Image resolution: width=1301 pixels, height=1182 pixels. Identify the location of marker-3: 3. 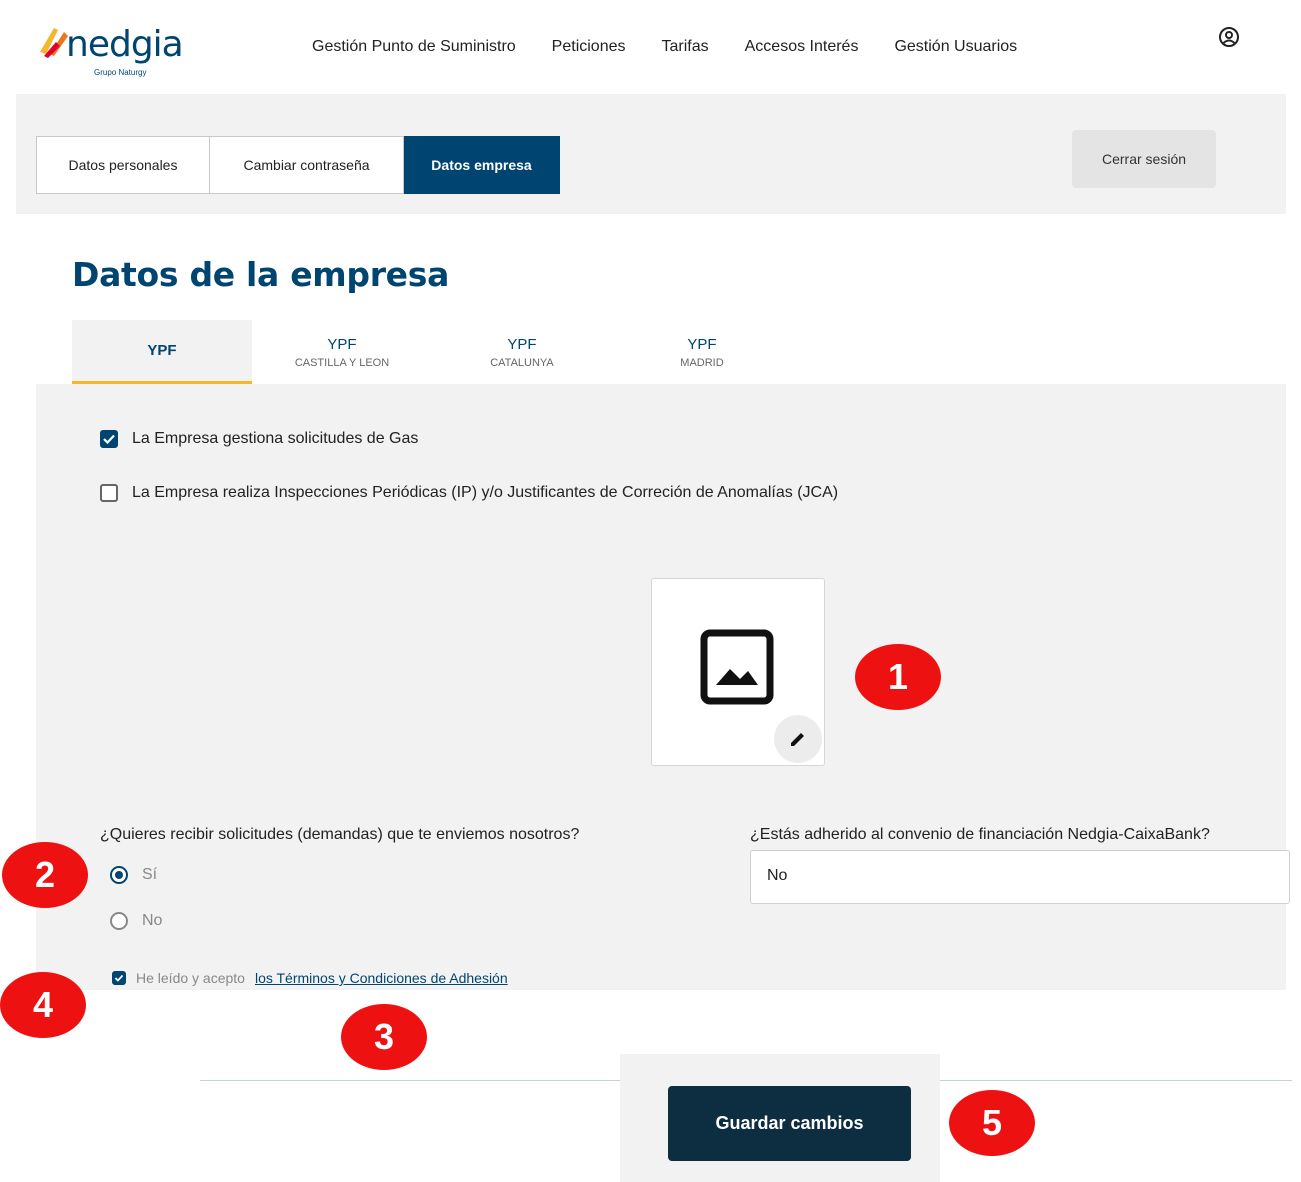
(384, 1037).